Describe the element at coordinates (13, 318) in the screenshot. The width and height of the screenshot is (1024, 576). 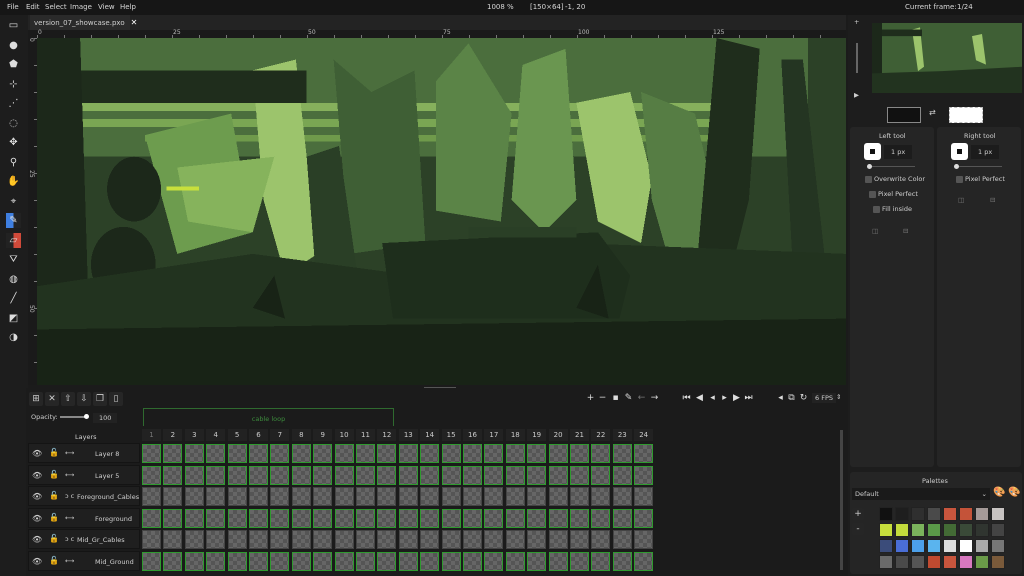
I see `rectangle-tool-icon: ◩` at that location.